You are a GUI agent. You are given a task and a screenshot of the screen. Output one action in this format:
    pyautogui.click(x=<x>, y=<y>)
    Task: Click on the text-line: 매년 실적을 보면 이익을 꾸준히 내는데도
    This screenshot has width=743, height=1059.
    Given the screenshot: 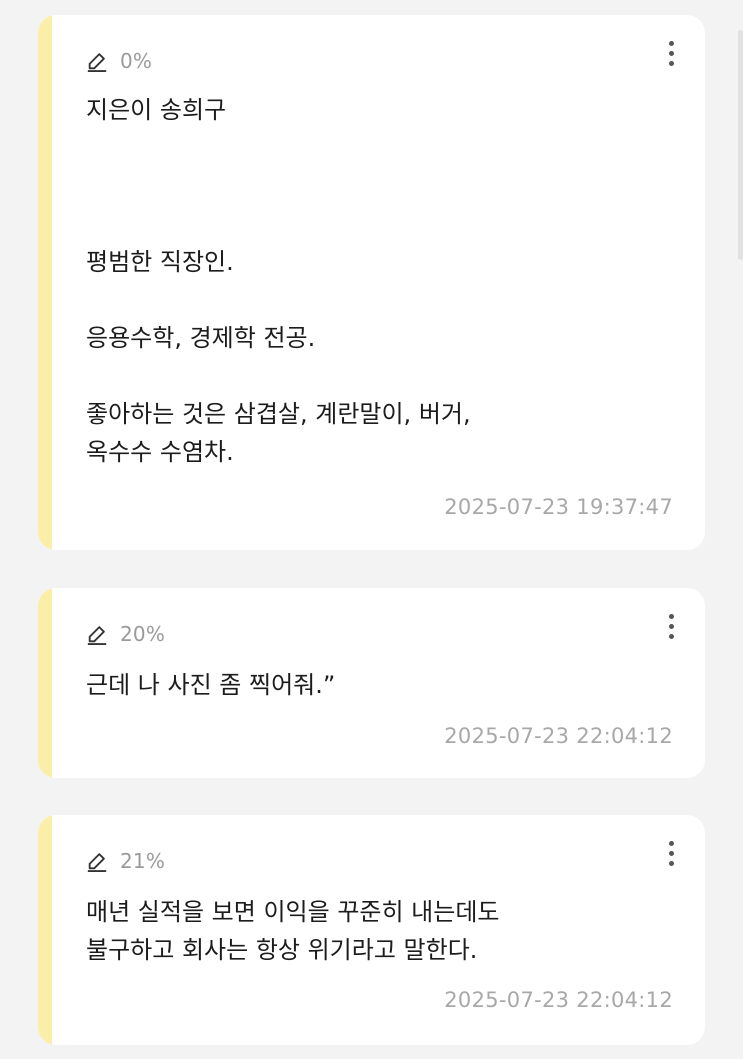 What is the action you would take?
    pyautogui.click(x=293, y=912)
    